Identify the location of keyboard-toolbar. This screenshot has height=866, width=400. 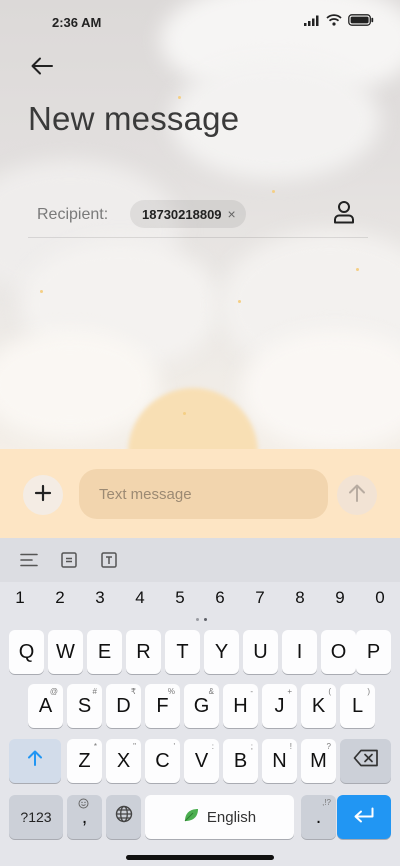
(200, 560).